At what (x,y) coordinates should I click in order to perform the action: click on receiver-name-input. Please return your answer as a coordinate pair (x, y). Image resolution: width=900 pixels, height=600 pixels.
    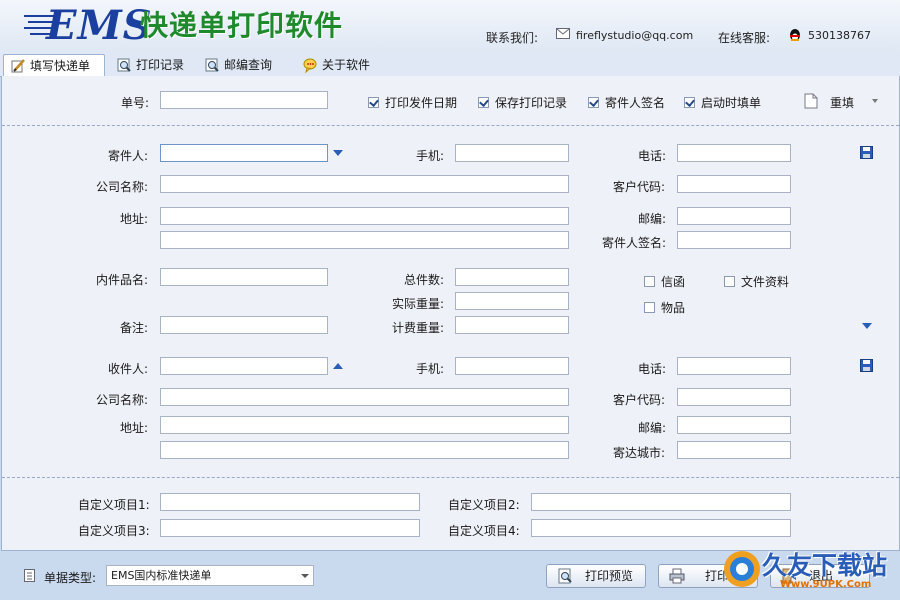
    Looking at the image, I should click on (244, 366).